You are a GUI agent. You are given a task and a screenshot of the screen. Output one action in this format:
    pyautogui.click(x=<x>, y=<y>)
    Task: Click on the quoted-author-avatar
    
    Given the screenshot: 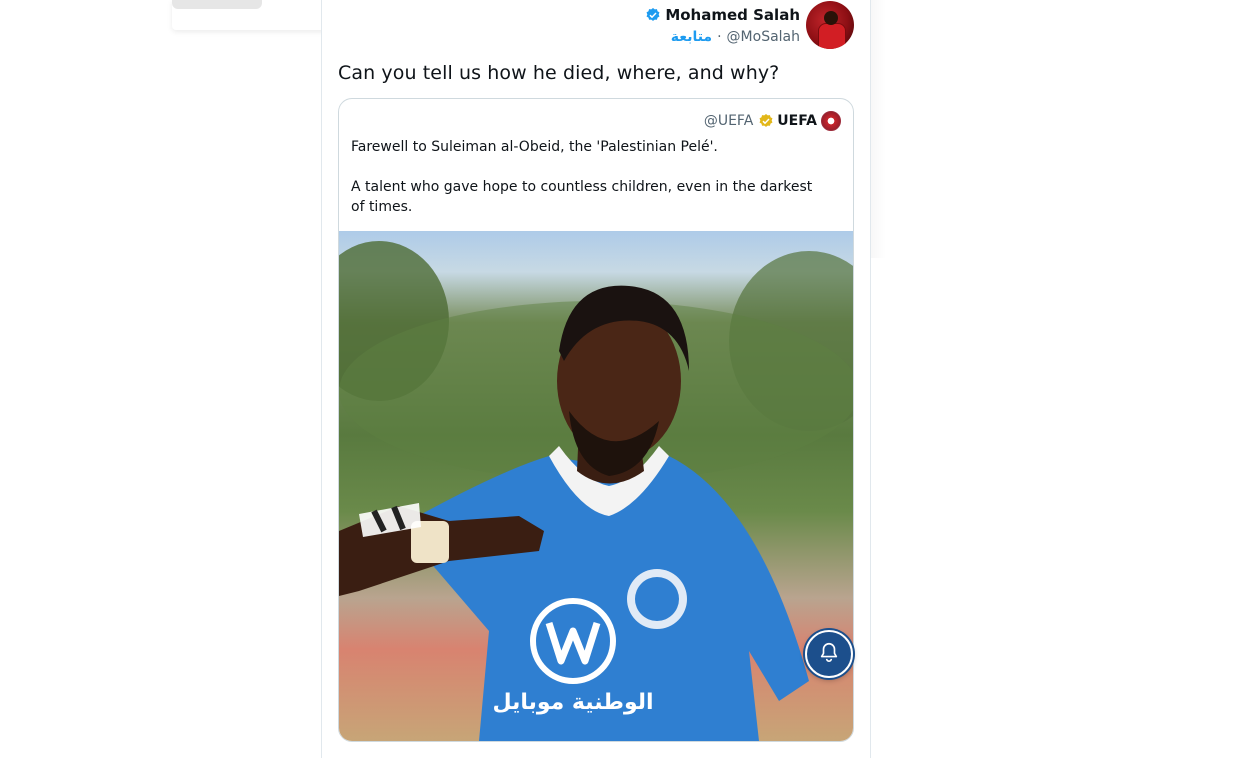 What is the action you would take?
    pyautogui.click(x=831, y=121)
    